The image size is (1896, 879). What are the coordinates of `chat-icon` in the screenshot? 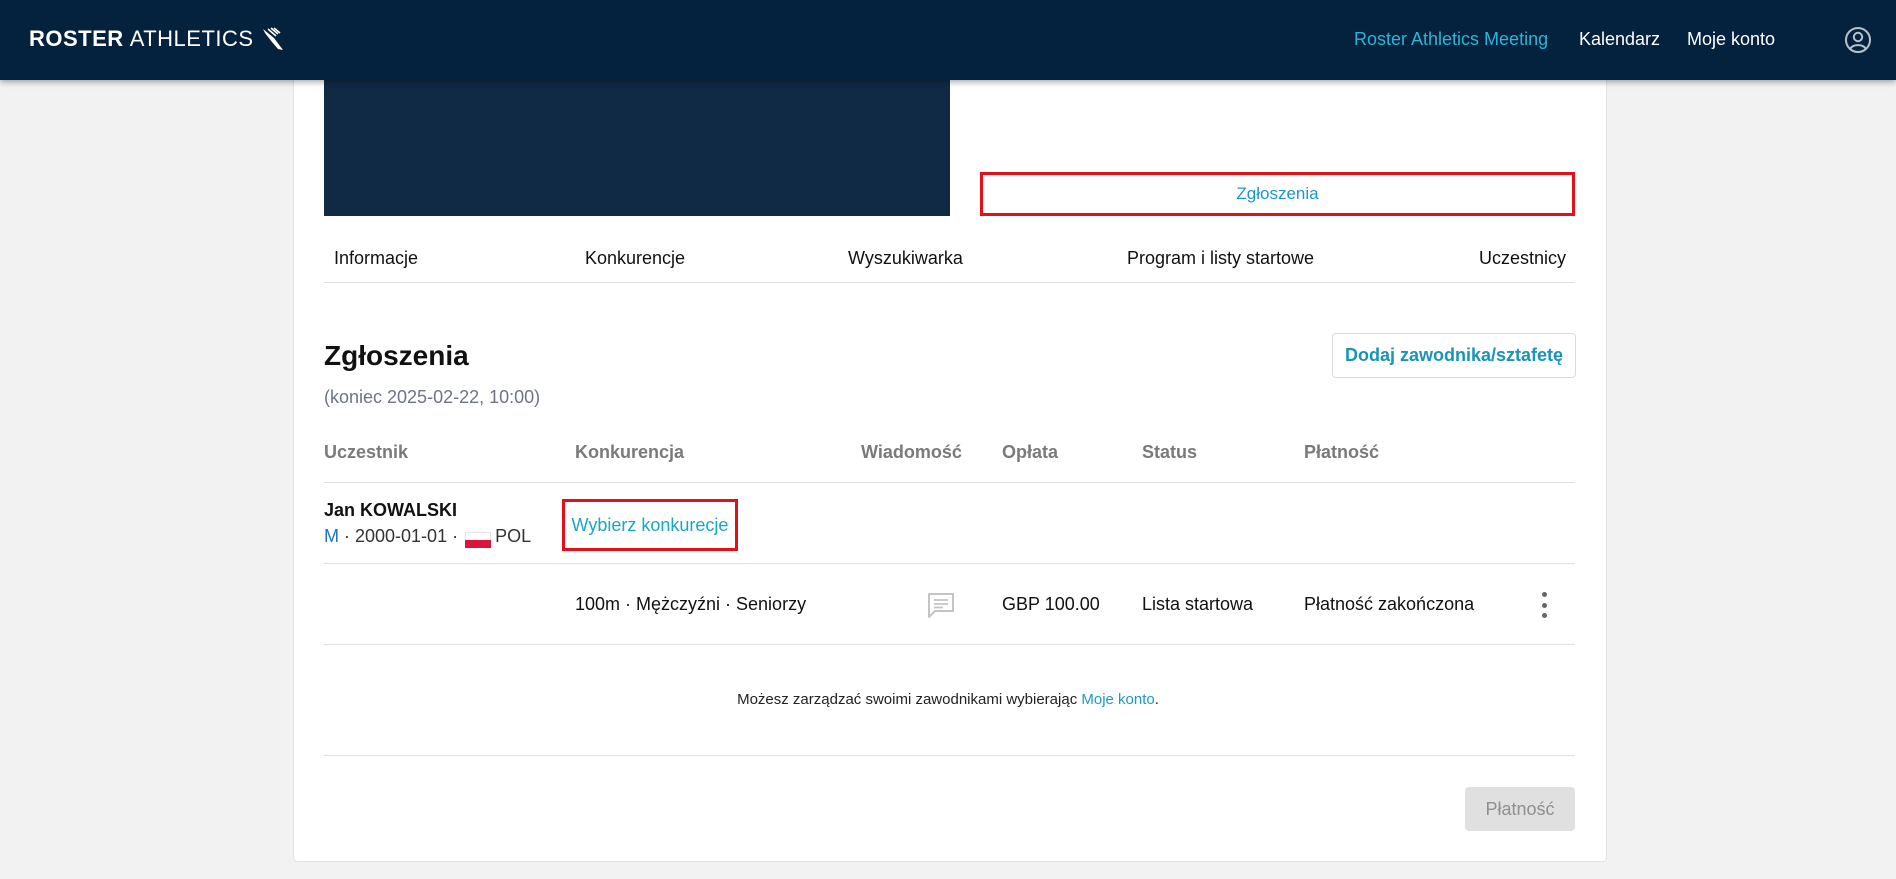 It's located at (941, 605).